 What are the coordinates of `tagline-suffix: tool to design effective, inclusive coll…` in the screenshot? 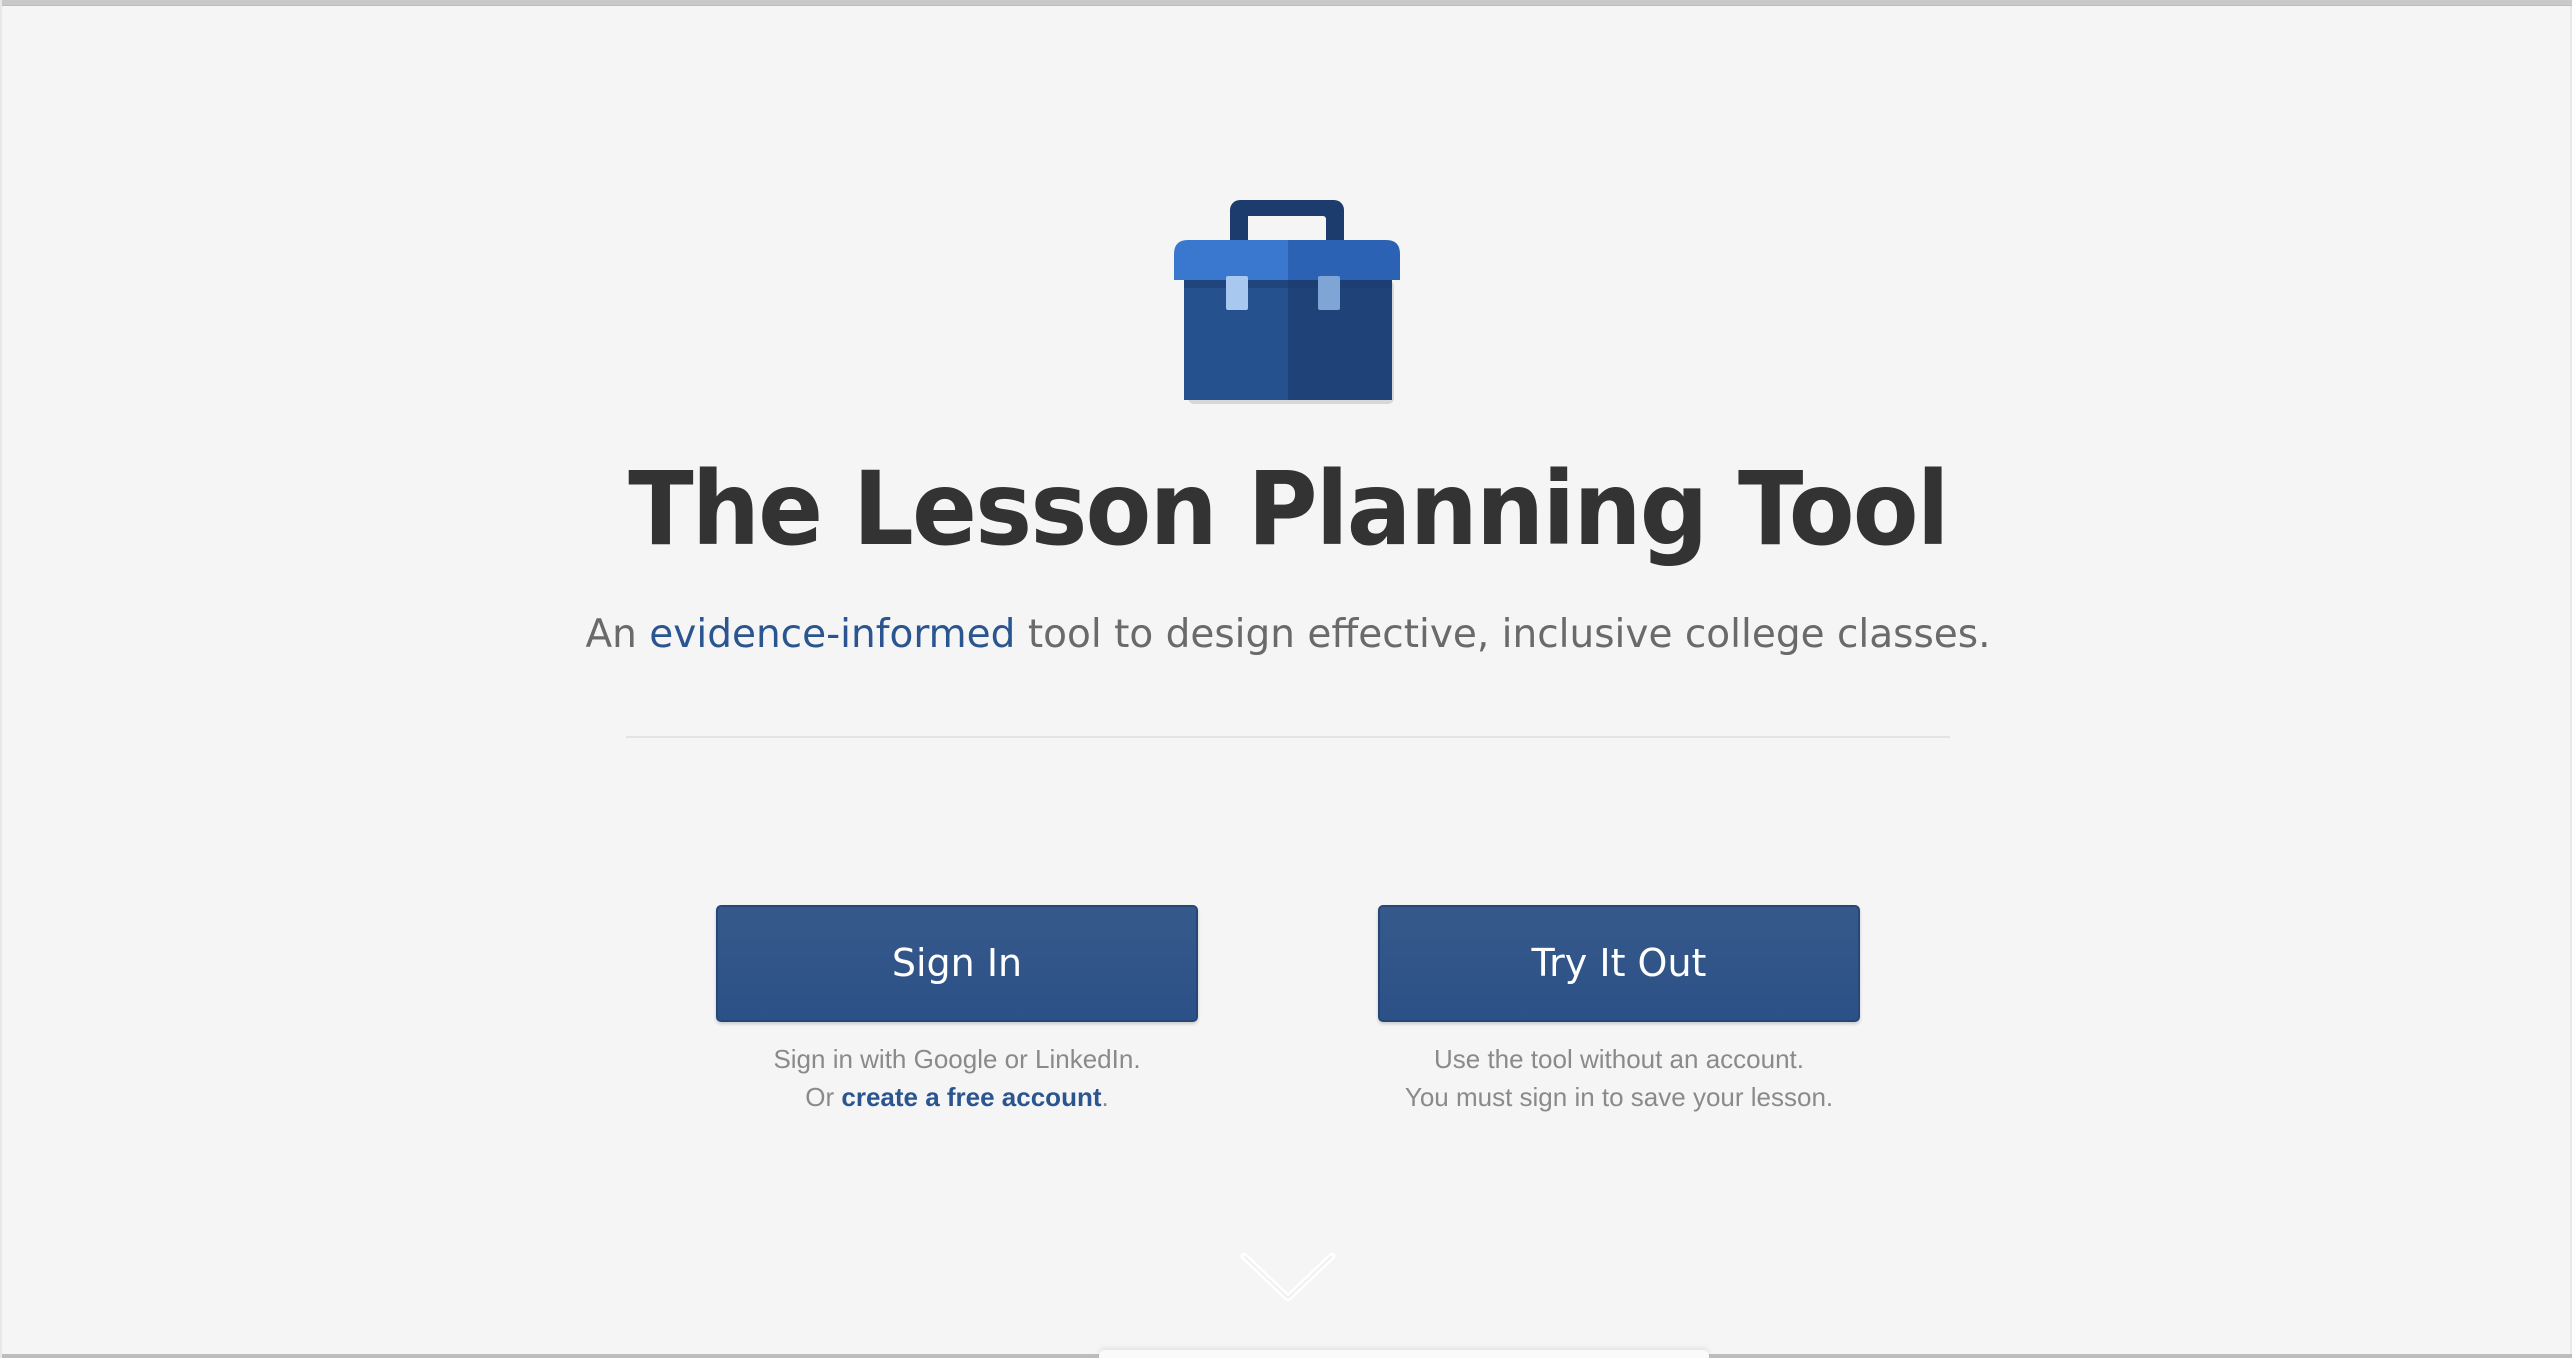 It's located at (1503, 634).